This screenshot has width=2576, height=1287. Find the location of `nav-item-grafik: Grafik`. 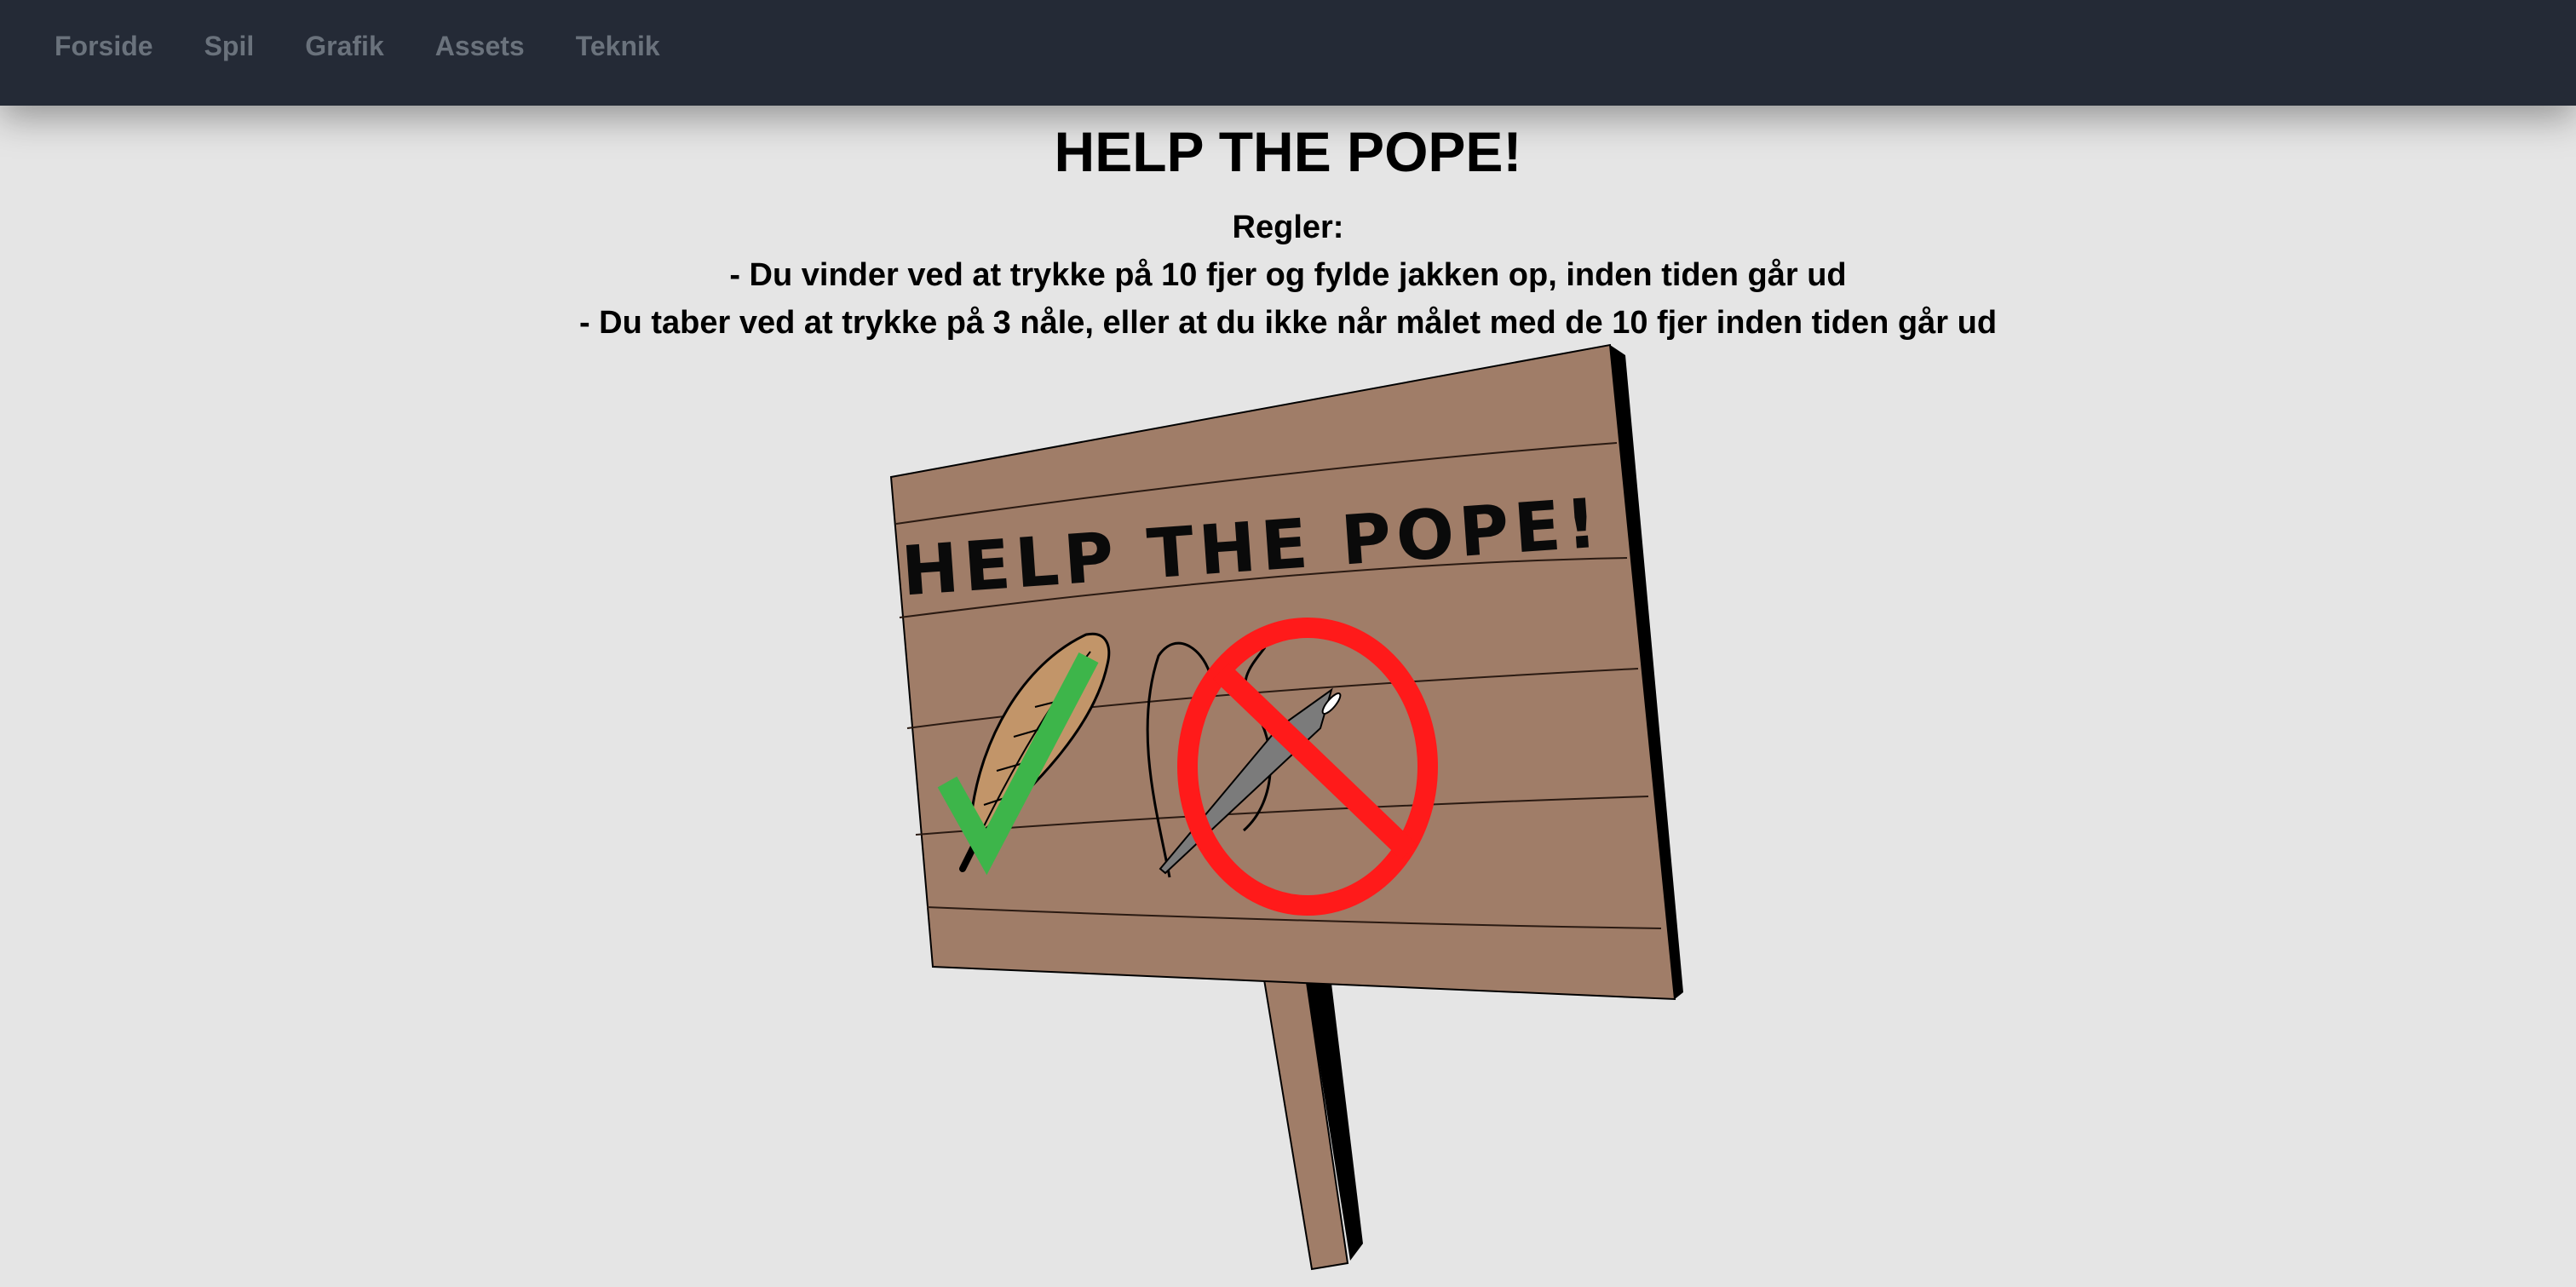

nav-item-grafik: Grafik is located at coordinates (344, 46).